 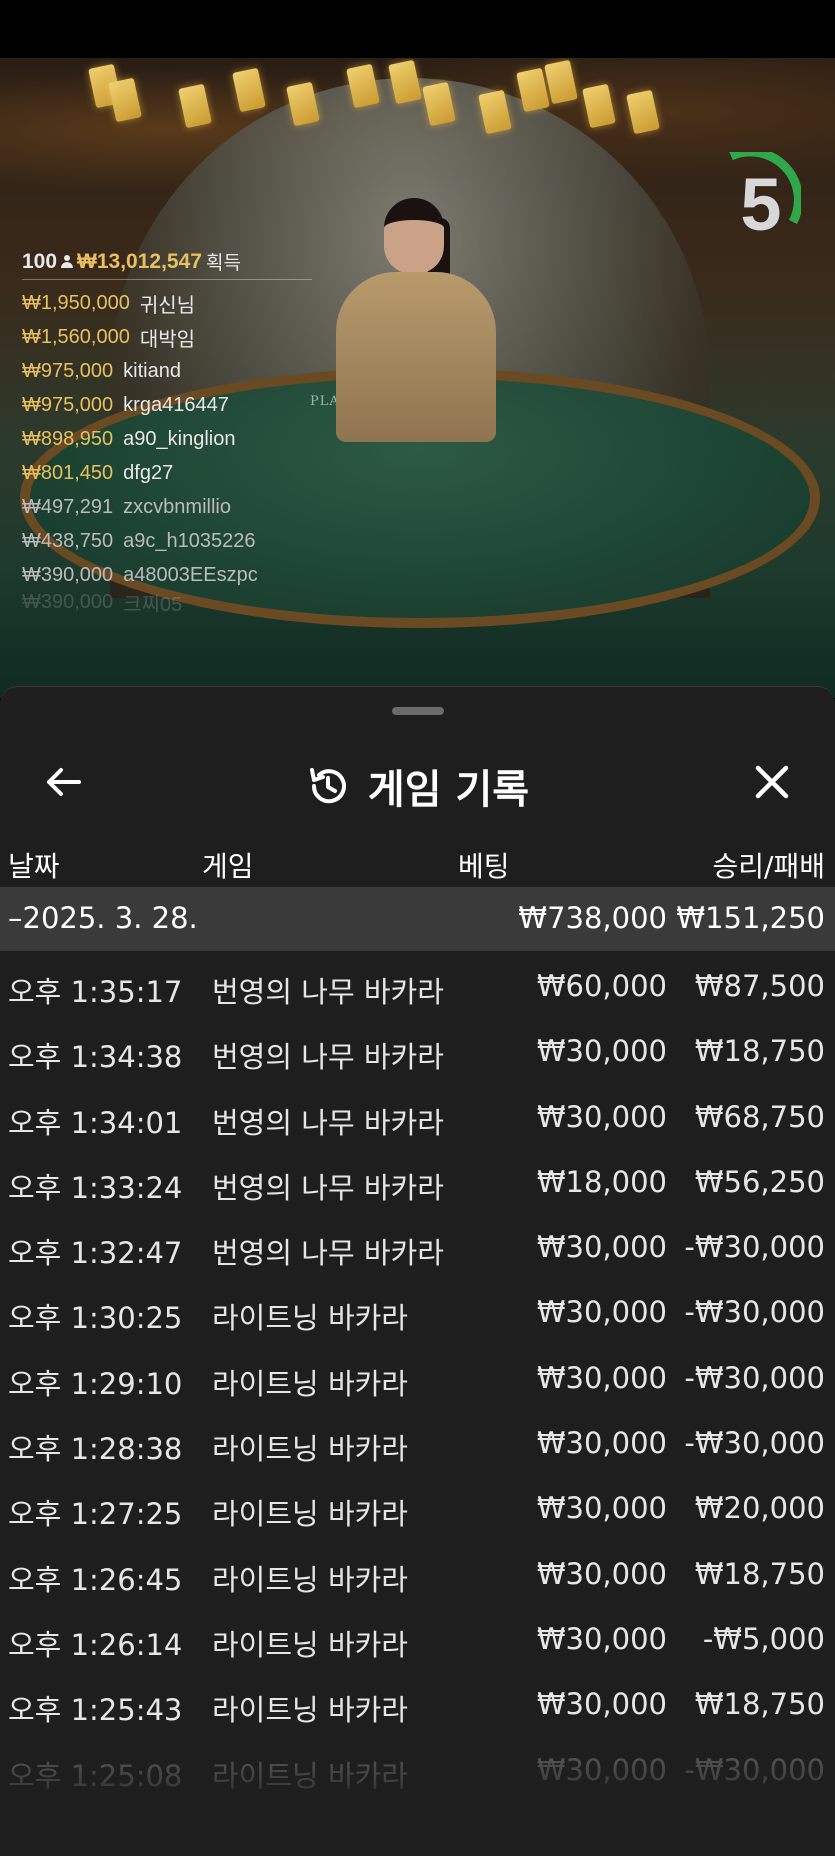 I want to click on dealer, so click(x=416, y=320).